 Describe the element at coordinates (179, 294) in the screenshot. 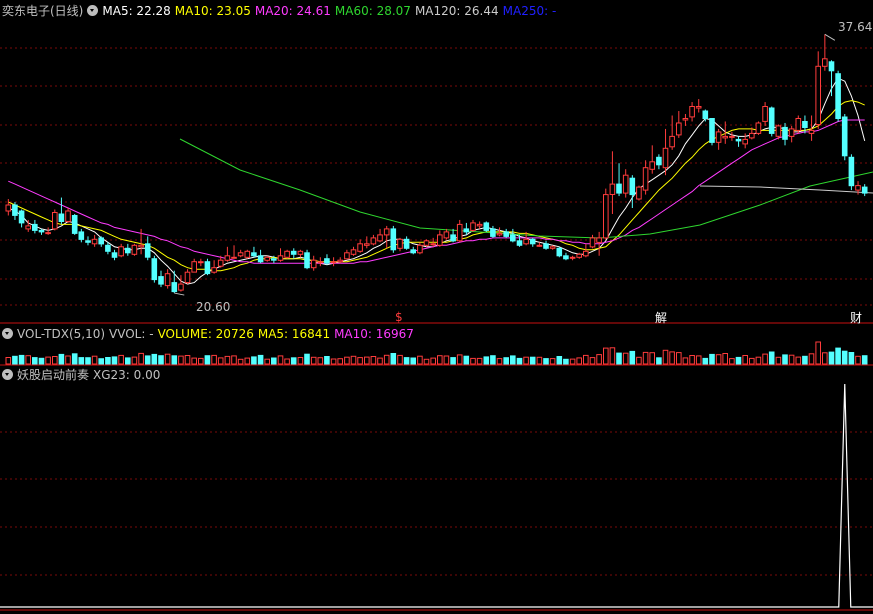

I see `low-pointer` at that location.